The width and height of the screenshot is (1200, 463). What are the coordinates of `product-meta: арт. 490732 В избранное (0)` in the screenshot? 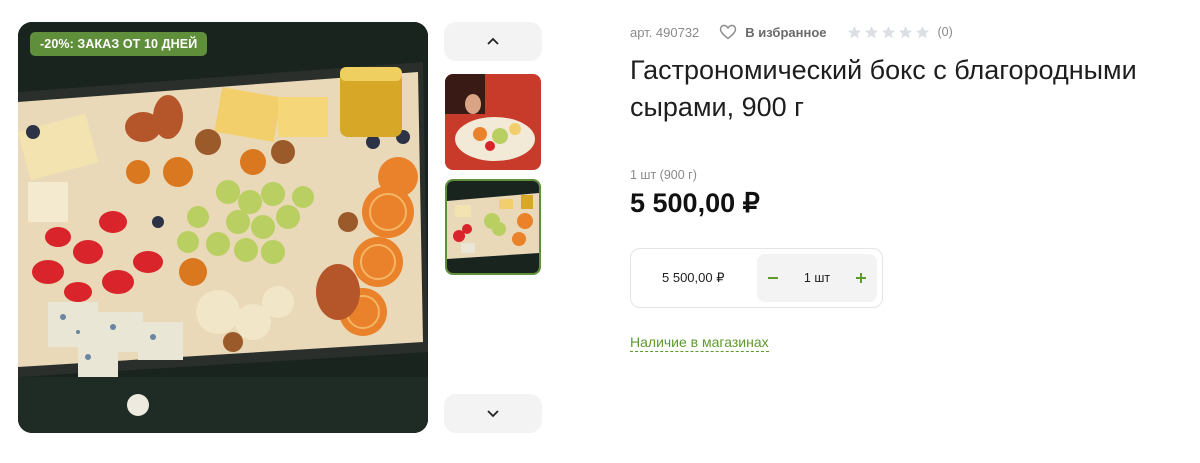 It's located at (791, 32).